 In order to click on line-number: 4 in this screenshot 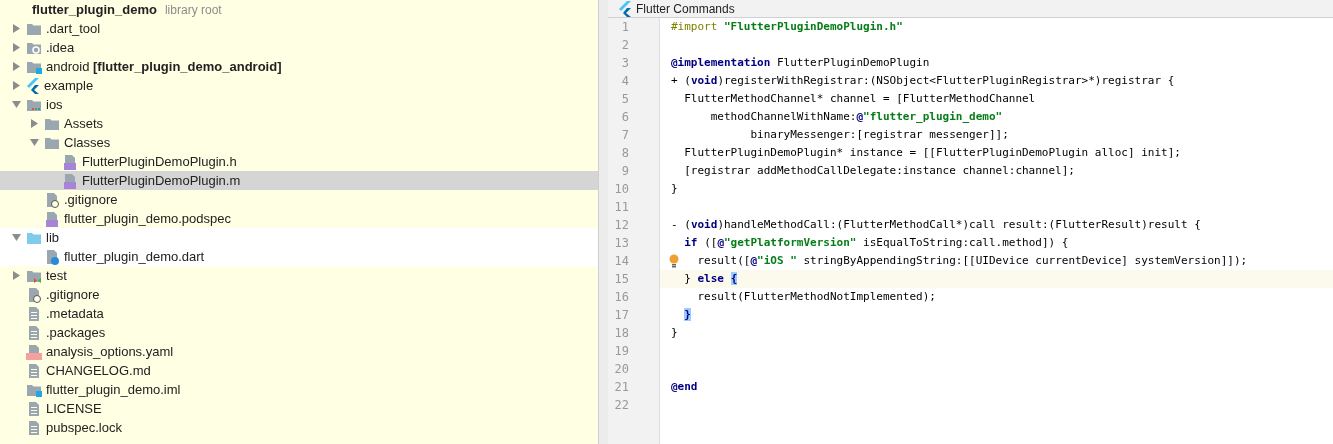, I will do `click(625, 81)`.